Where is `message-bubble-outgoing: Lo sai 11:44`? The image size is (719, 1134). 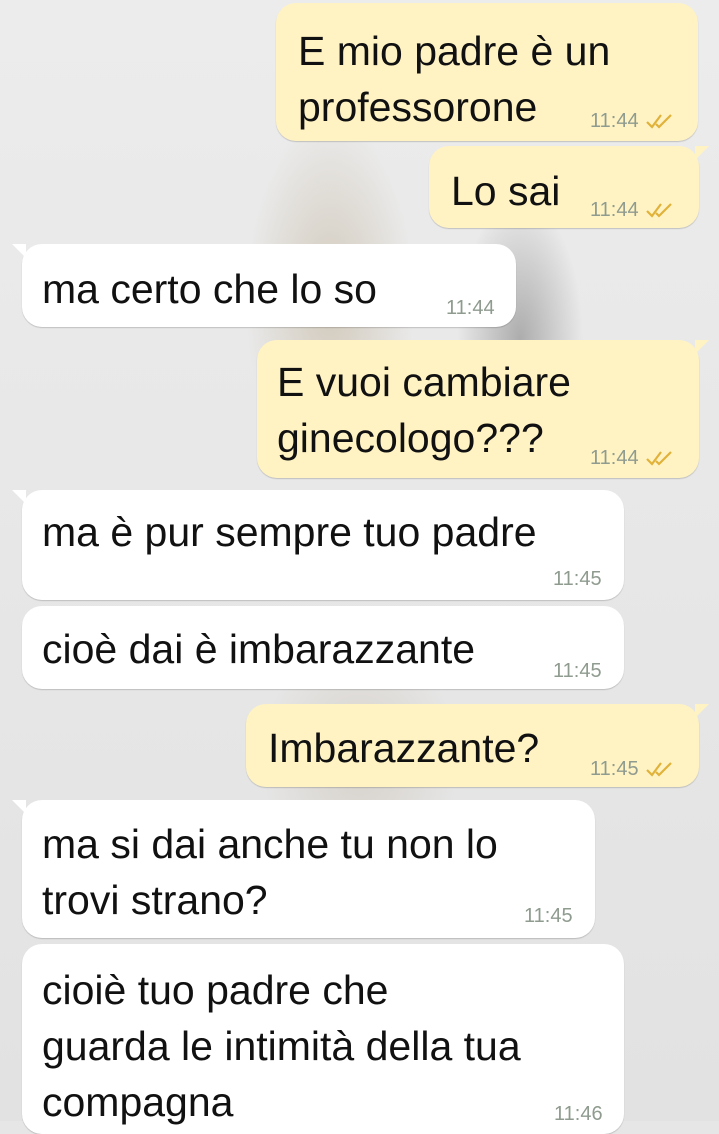 message-bubble-outgoing: Lo sai 11:44 is located at coordinates (569, 187).